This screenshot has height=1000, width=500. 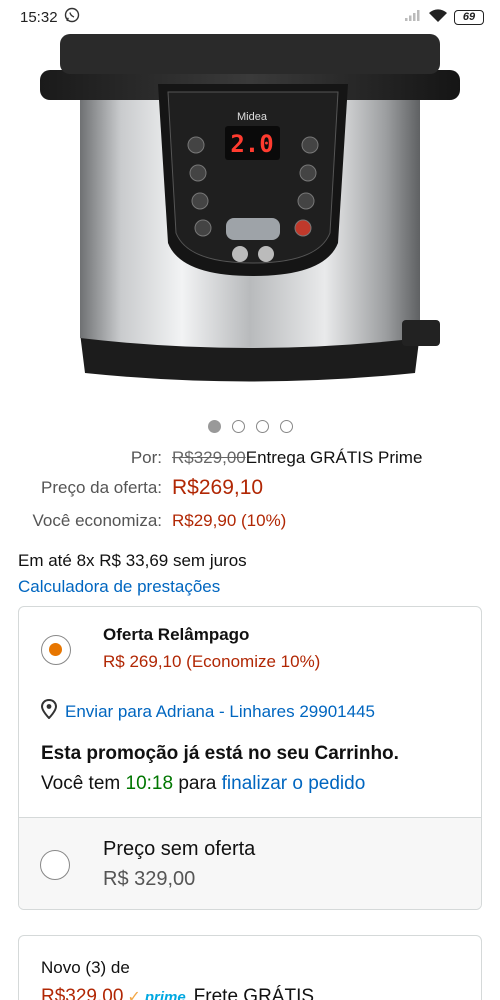 I want to click on brand-logo: Midea, so click(x=252, y=117).